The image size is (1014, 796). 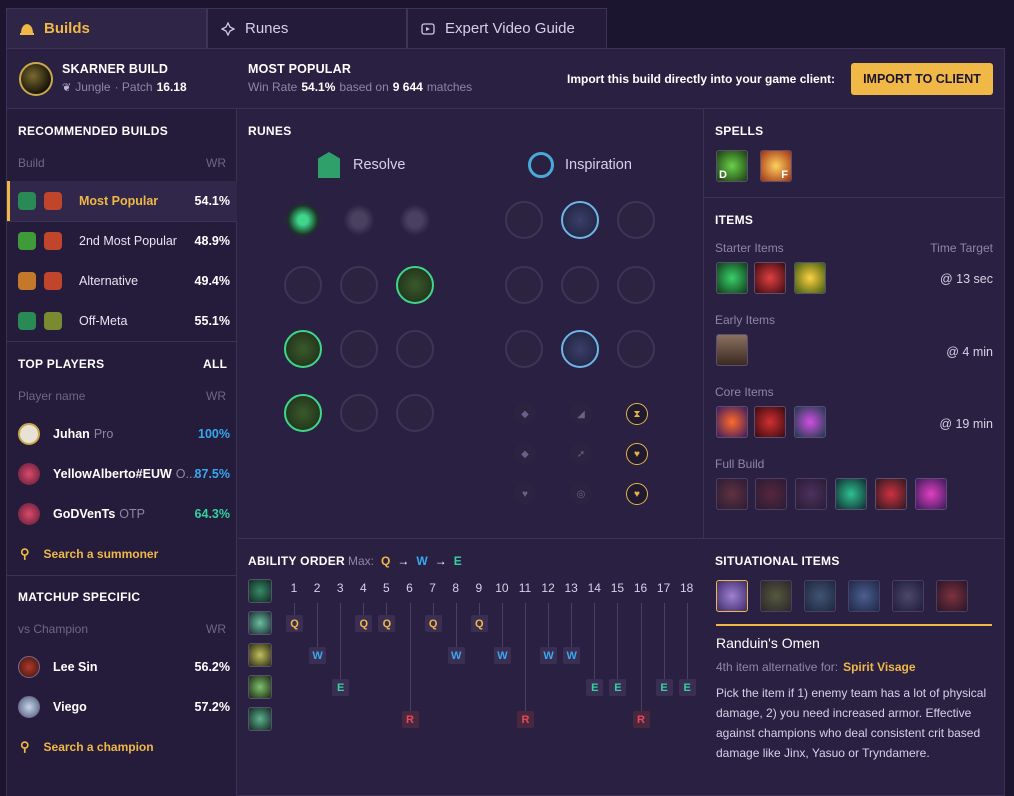 I want to click on rune-guardian, so click(x=415, y=220).